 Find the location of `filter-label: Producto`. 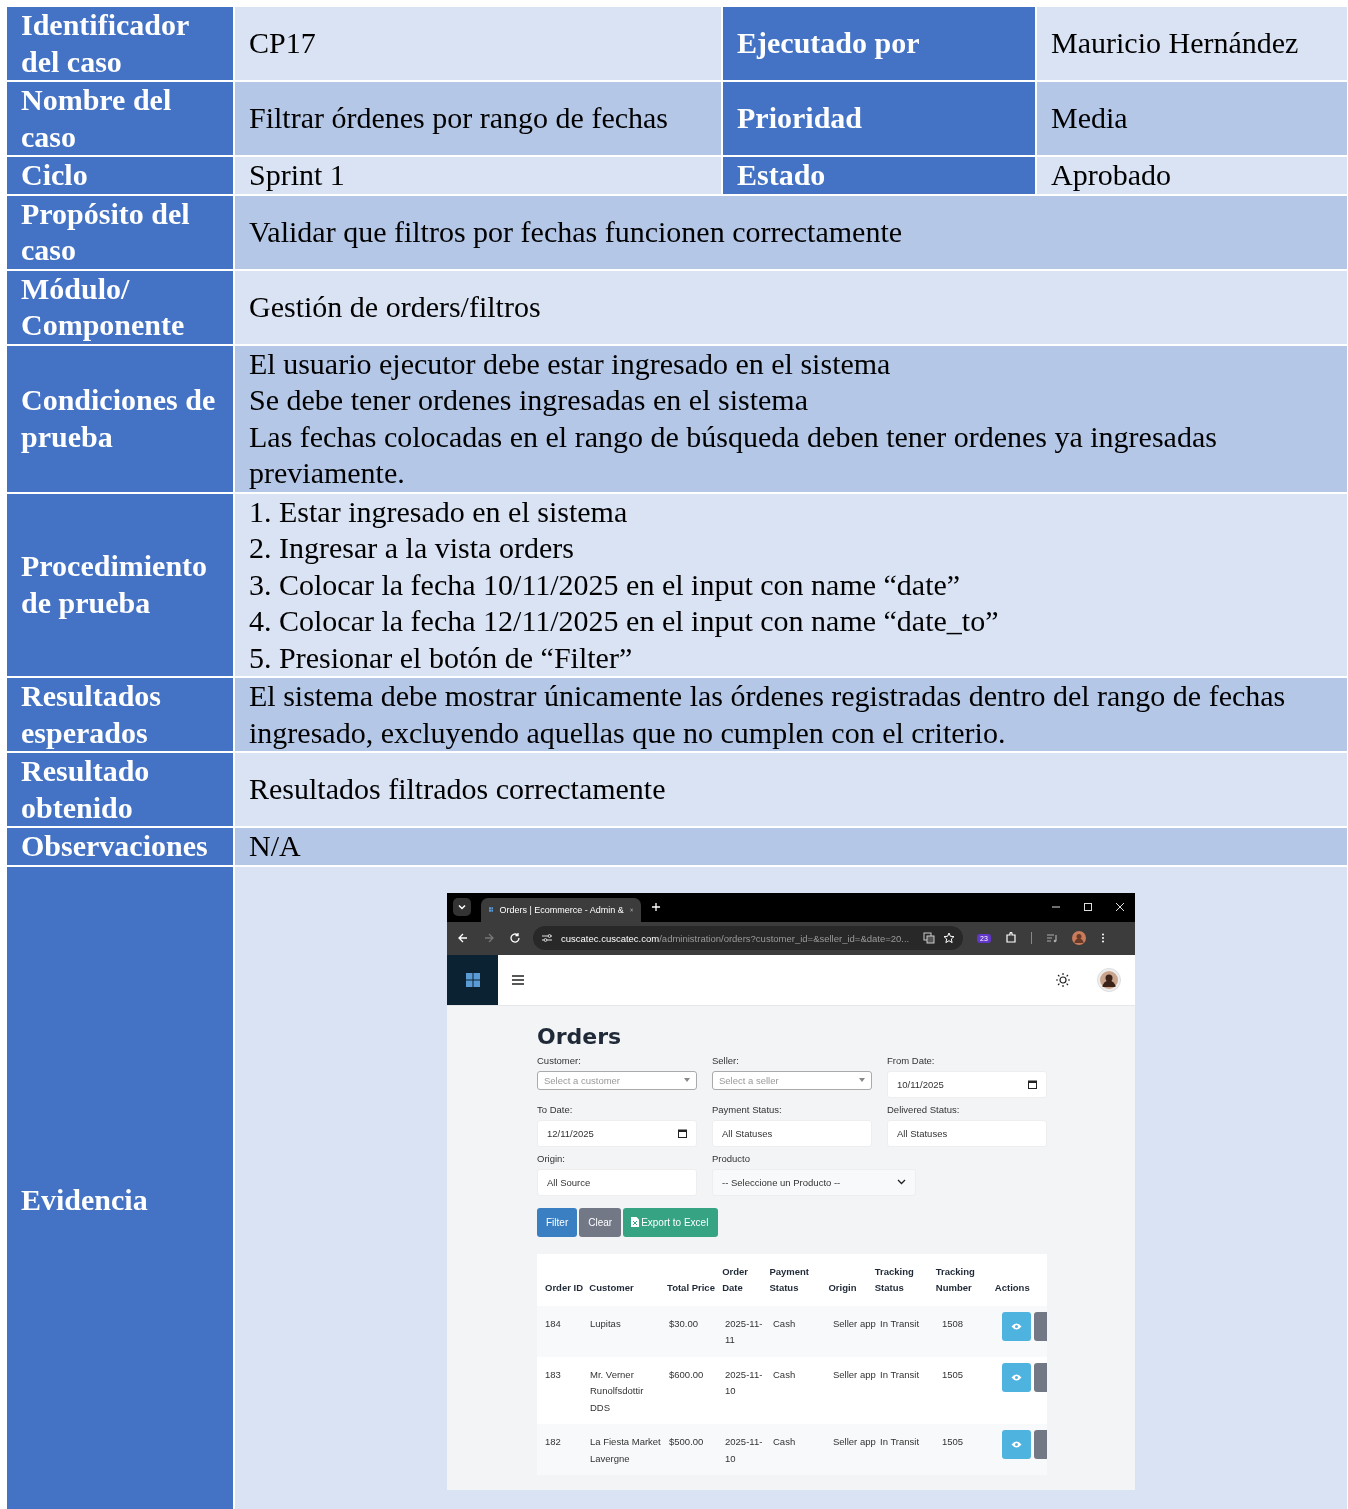

filter-label: Producto is located at coordinates (732, 1158).